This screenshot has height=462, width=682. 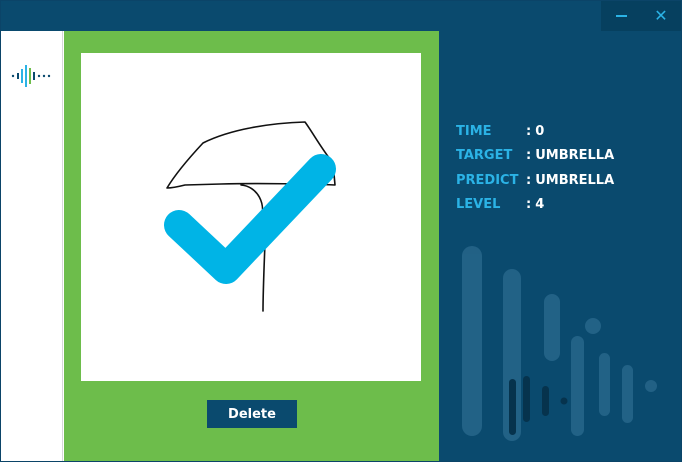 I want to click on time-label: TIME, so click(x=474, y=131).